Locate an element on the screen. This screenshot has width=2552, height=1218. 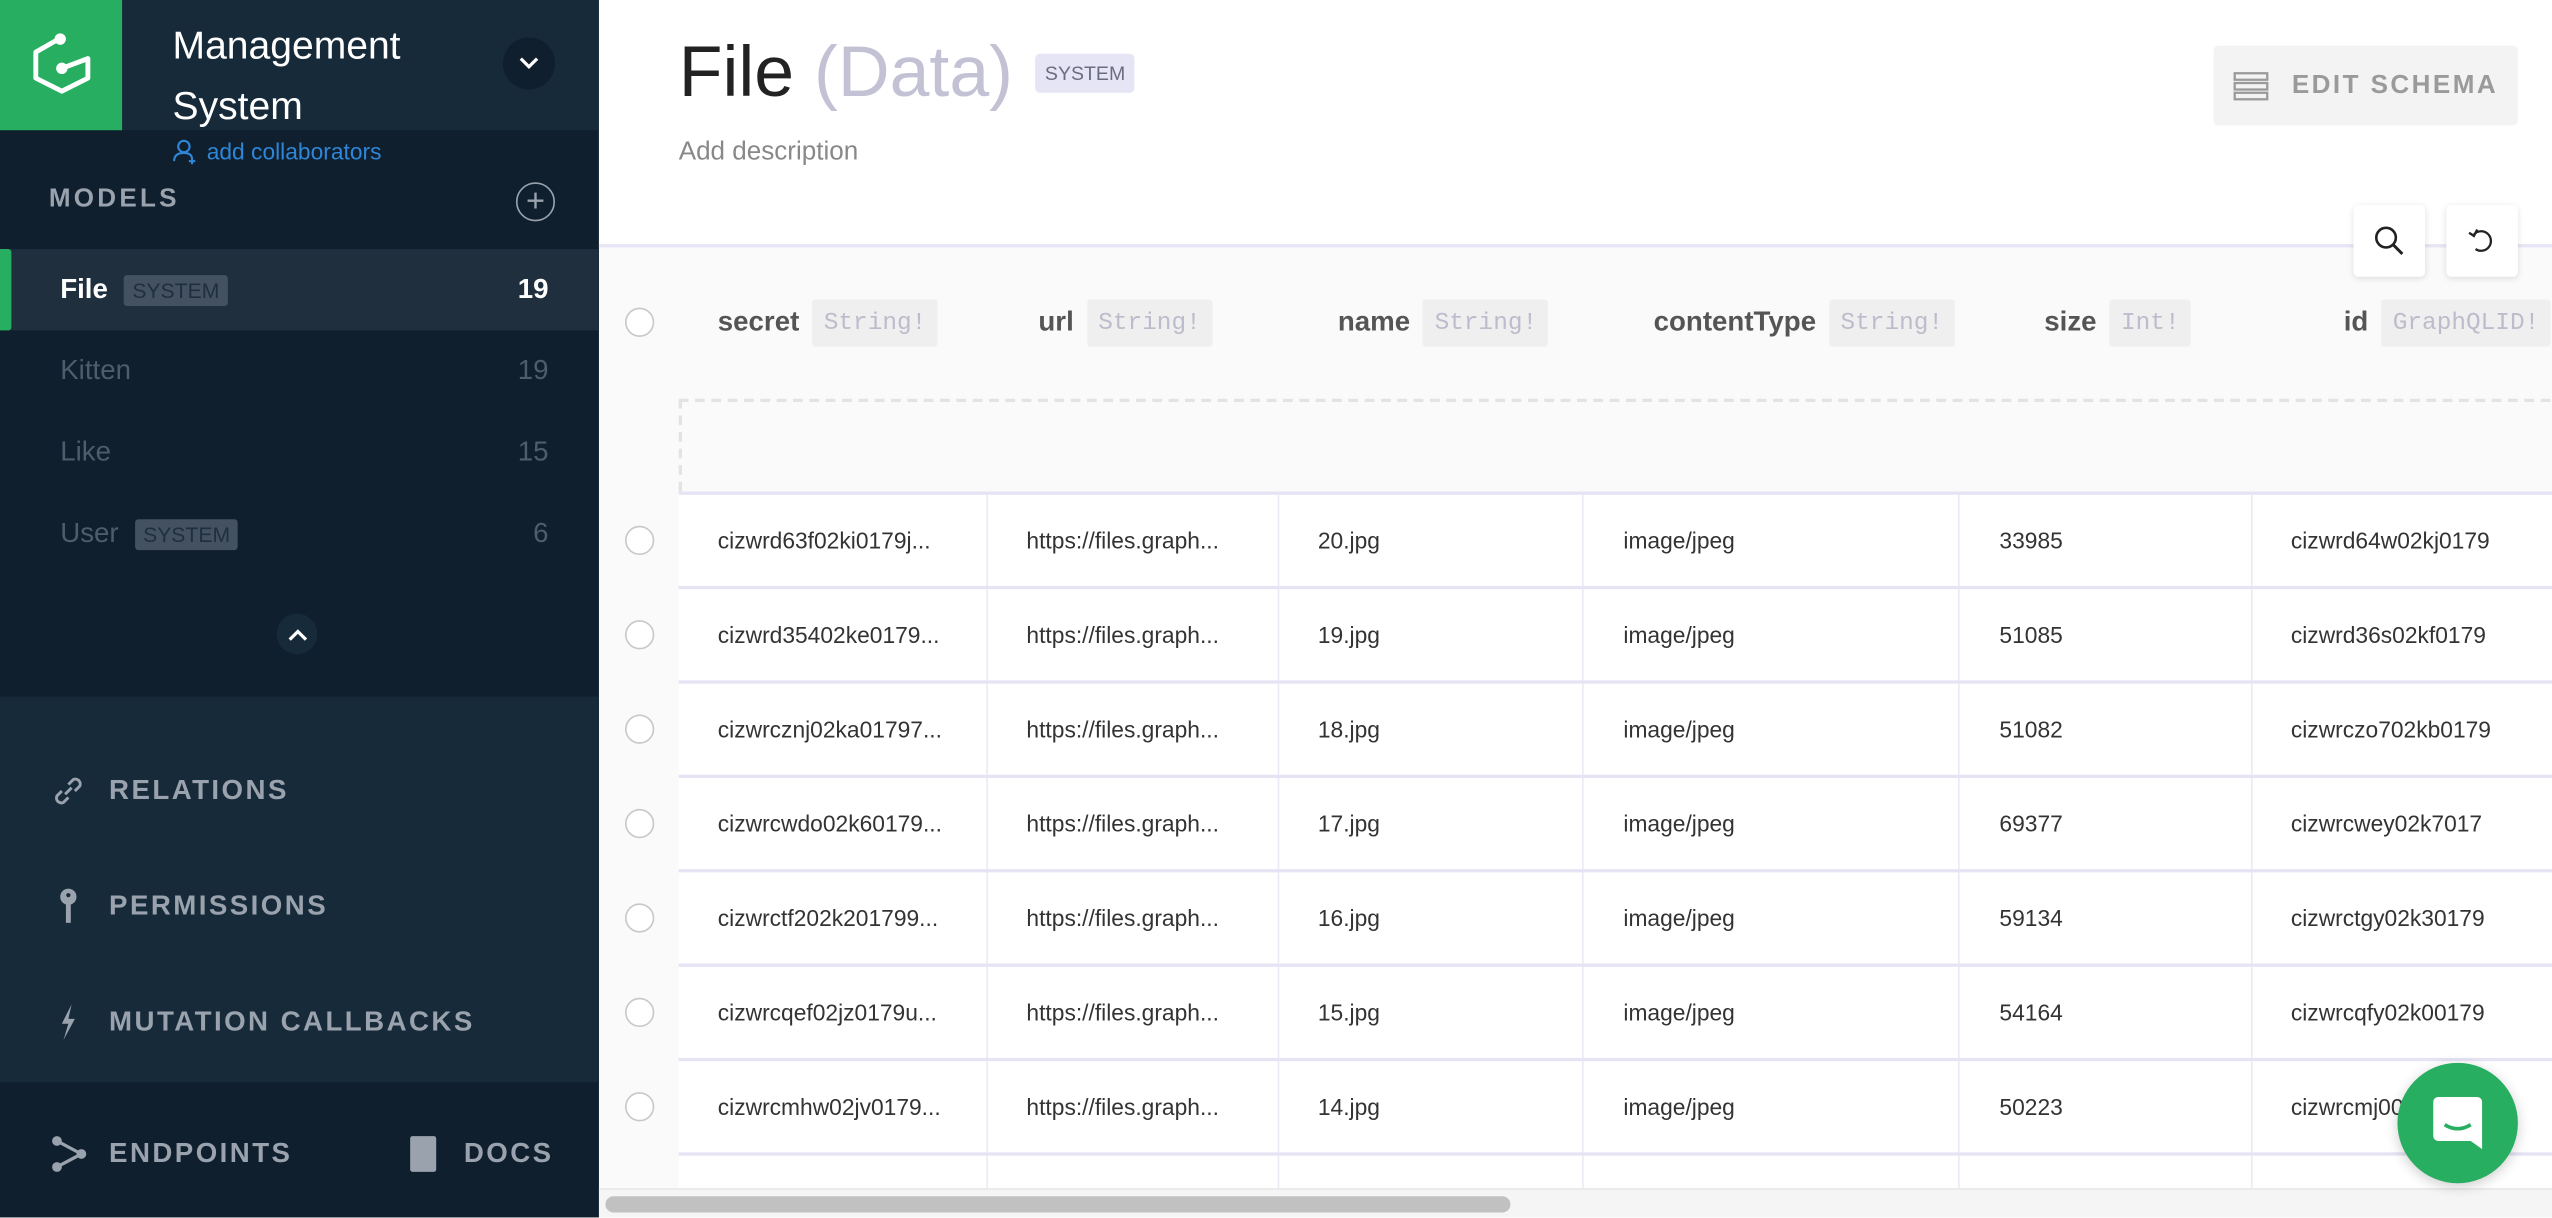
cell-id: cizwrcwey02k7017 is located at coordinates (2402, 823).